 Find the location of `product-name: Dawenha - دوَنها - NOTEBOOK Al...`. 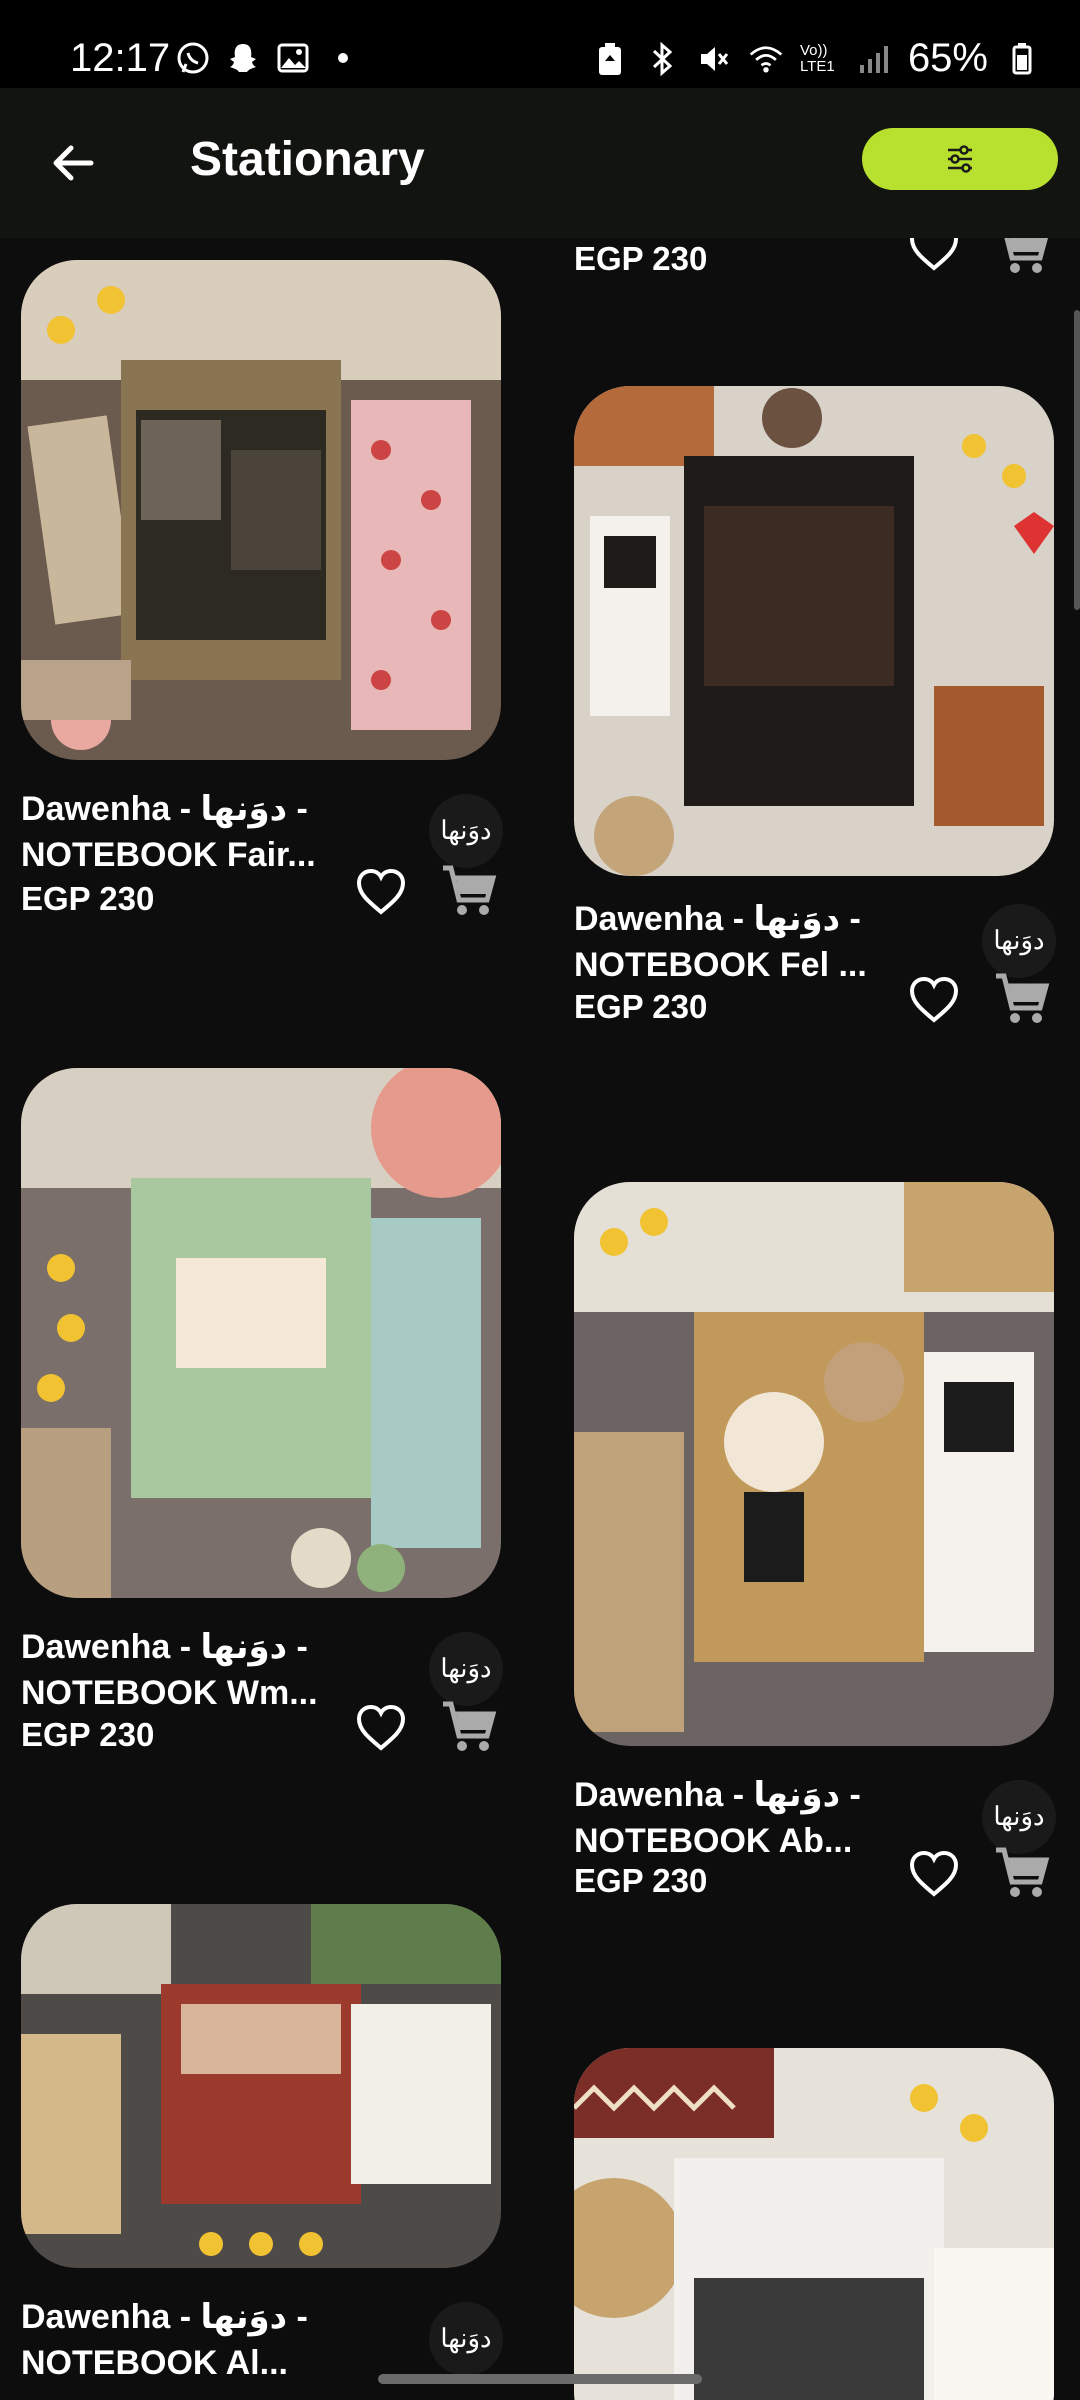

product-name: Dawenha - دوَنها - NOTEBOOK Al... is located at coordinates (221, 2340).